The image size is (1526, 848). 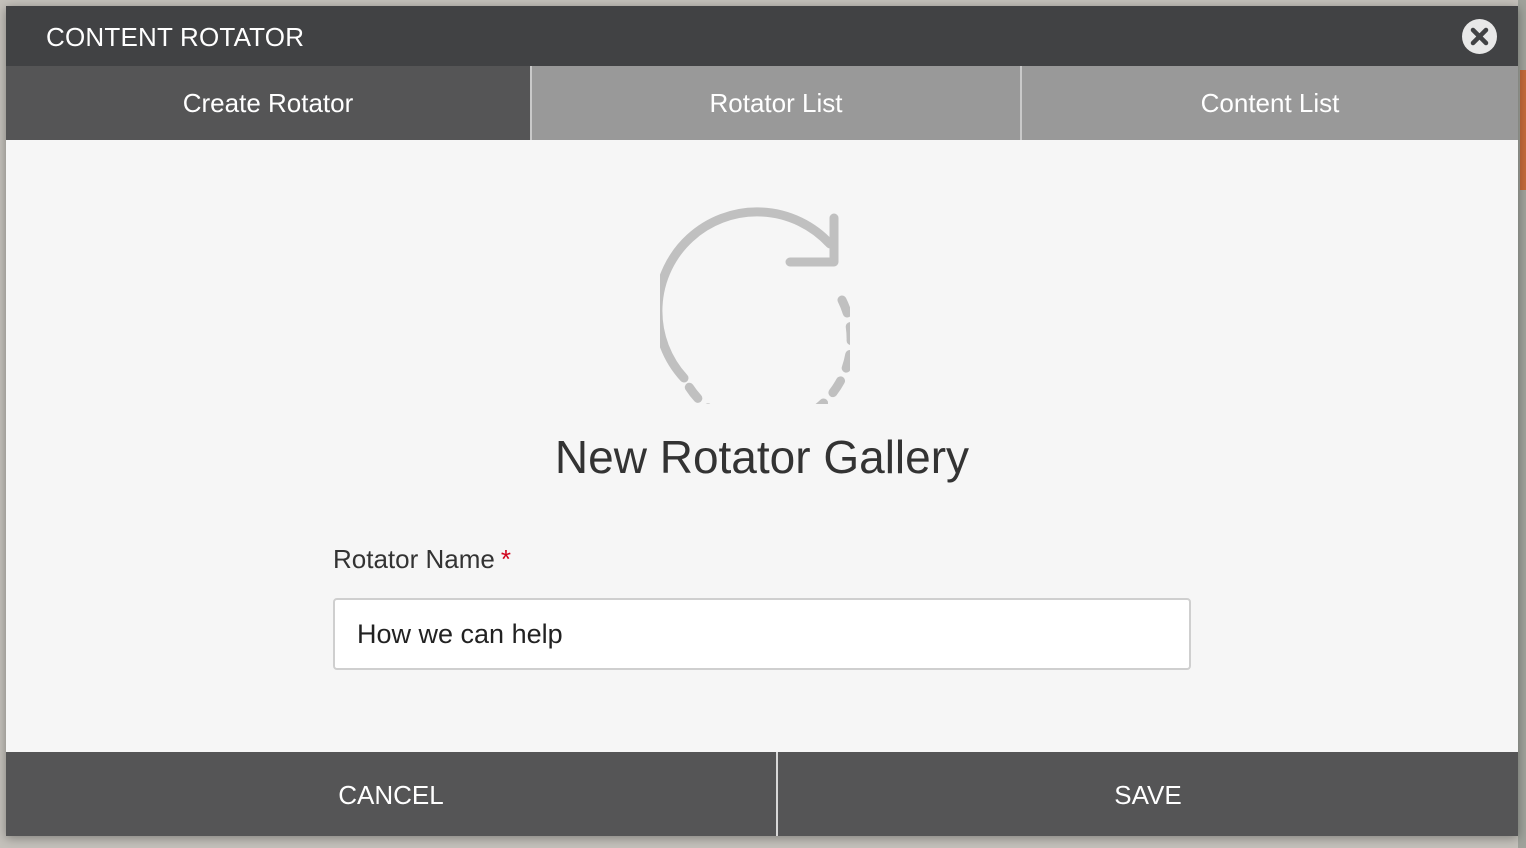 I want to click on dialog-title: CONTENT ROTATOR, so click(x=175, y=37).